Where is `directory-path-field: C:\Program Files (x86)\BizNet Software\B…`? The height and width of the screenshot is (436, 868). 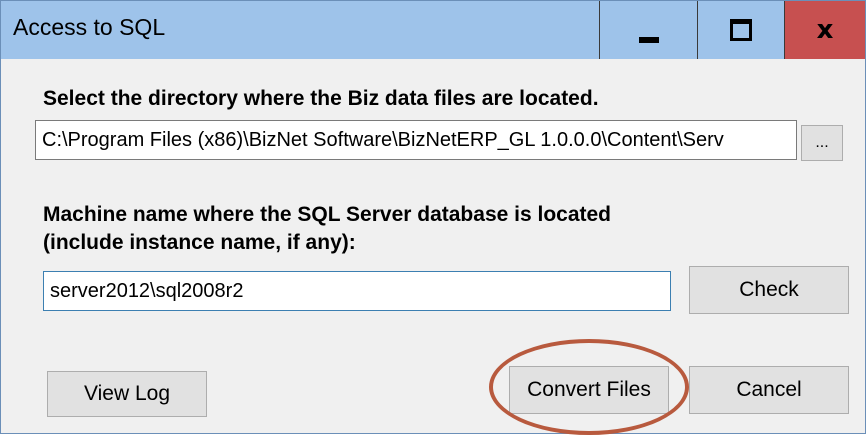
directory-path-field: C:\Program Files (x86)\BizNet Software\B… is located at coordinates (416, 140).